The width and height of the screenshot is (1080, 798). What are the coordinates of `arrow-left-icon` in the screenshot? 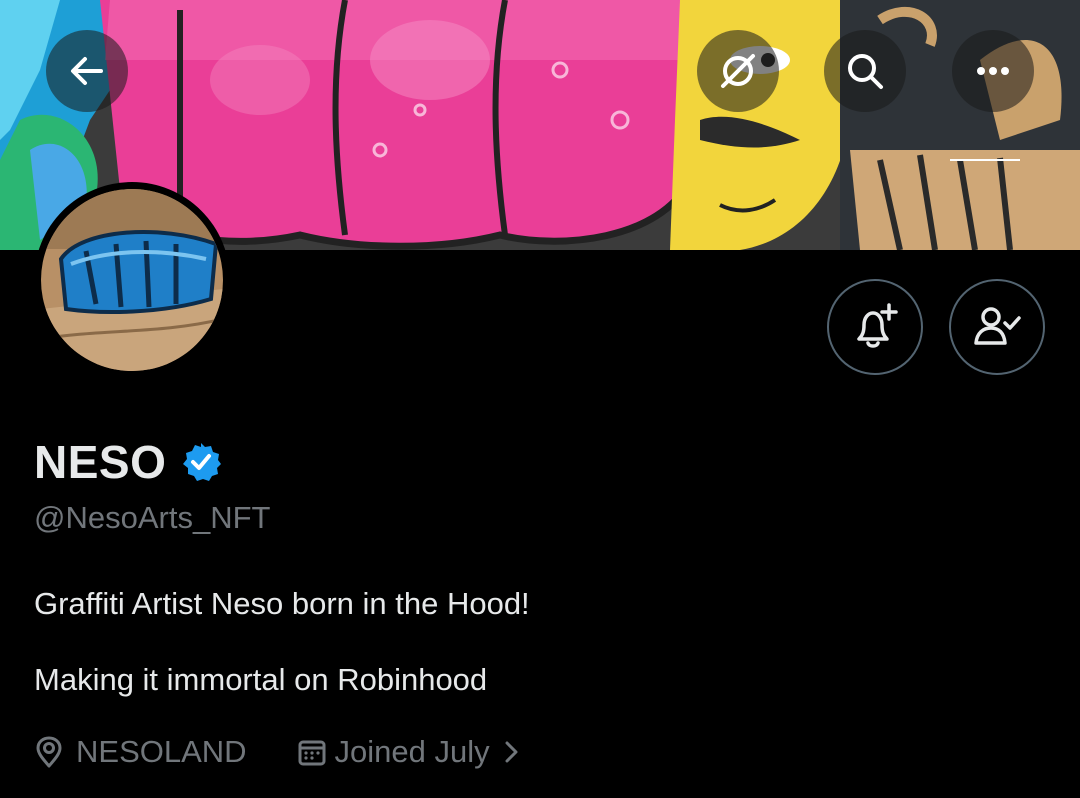 It's located at (87, 71).